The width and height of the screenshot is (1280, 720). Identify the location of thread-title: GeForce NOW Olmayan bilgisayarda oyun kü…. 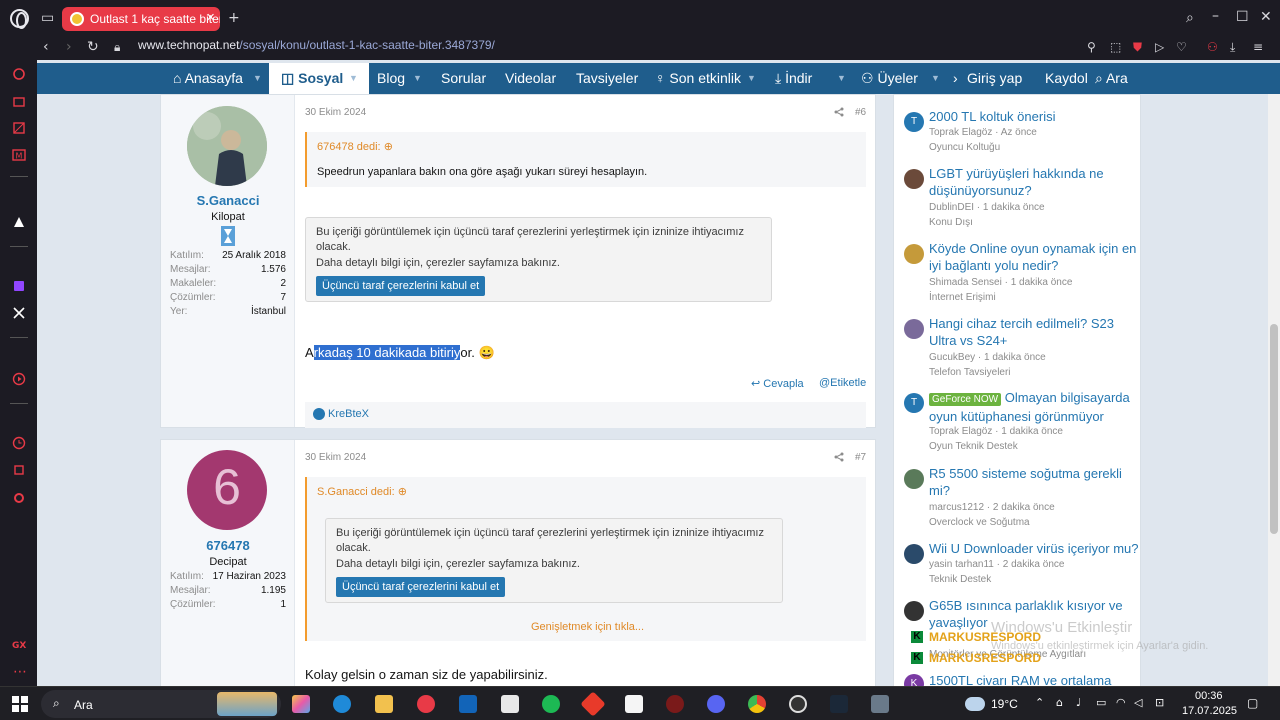
(1034, 407).